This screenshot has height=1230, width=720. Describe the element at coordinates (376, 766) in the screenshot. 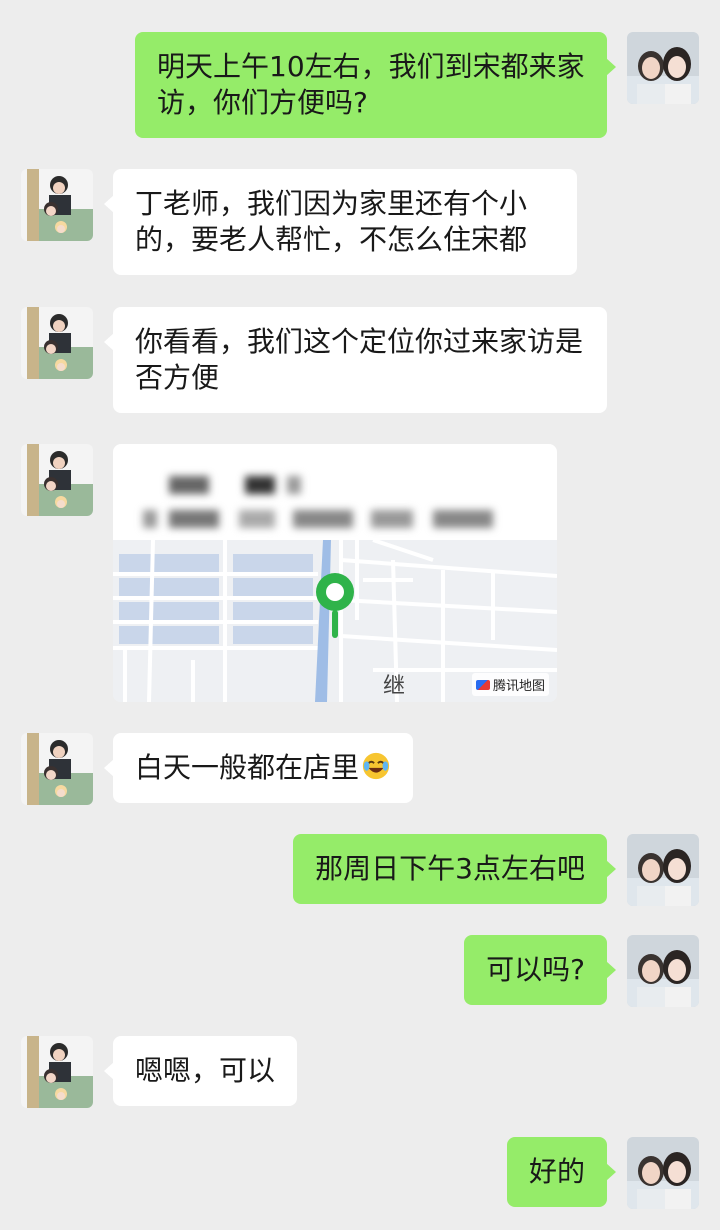

I see `face-with-tears-of-joy-icon` at that location.